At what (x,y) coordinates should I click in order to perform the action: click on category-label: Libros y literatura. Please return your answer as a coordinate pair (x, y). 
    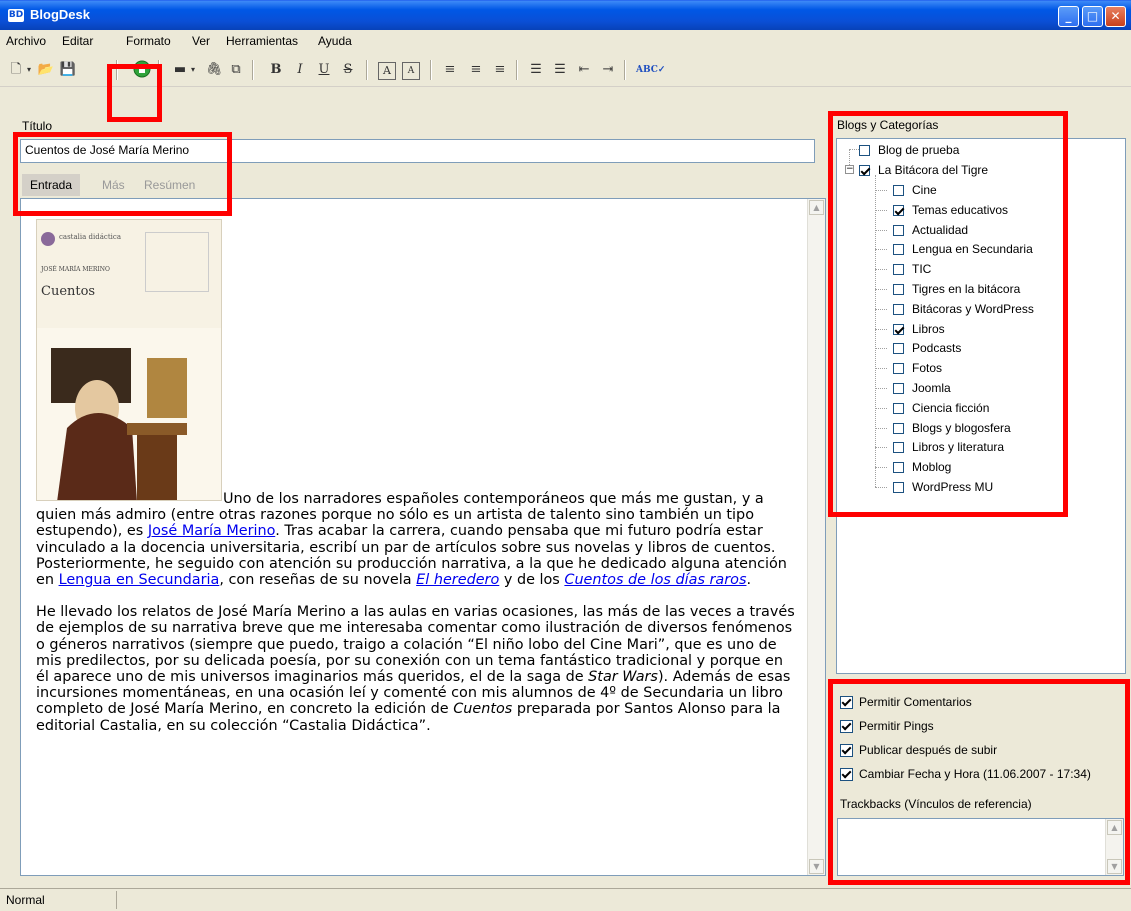
    Looking at the image, I should click on (958, 447).